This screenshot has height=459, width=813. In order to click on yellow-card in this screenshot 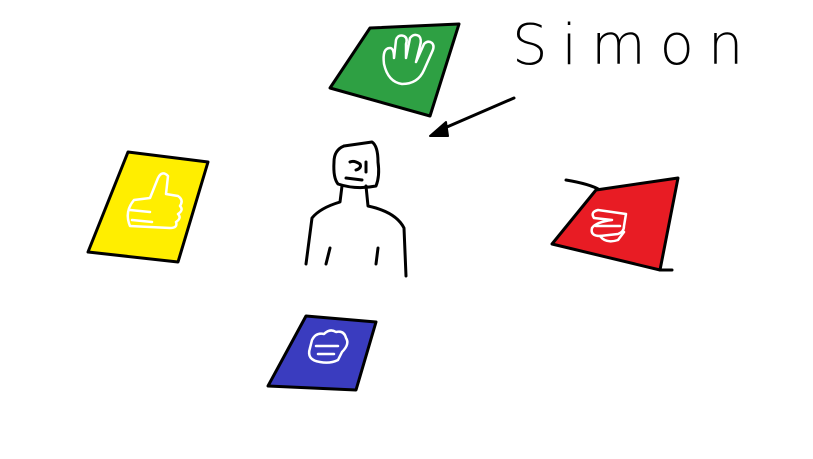, I will do `click(148, 207)`.